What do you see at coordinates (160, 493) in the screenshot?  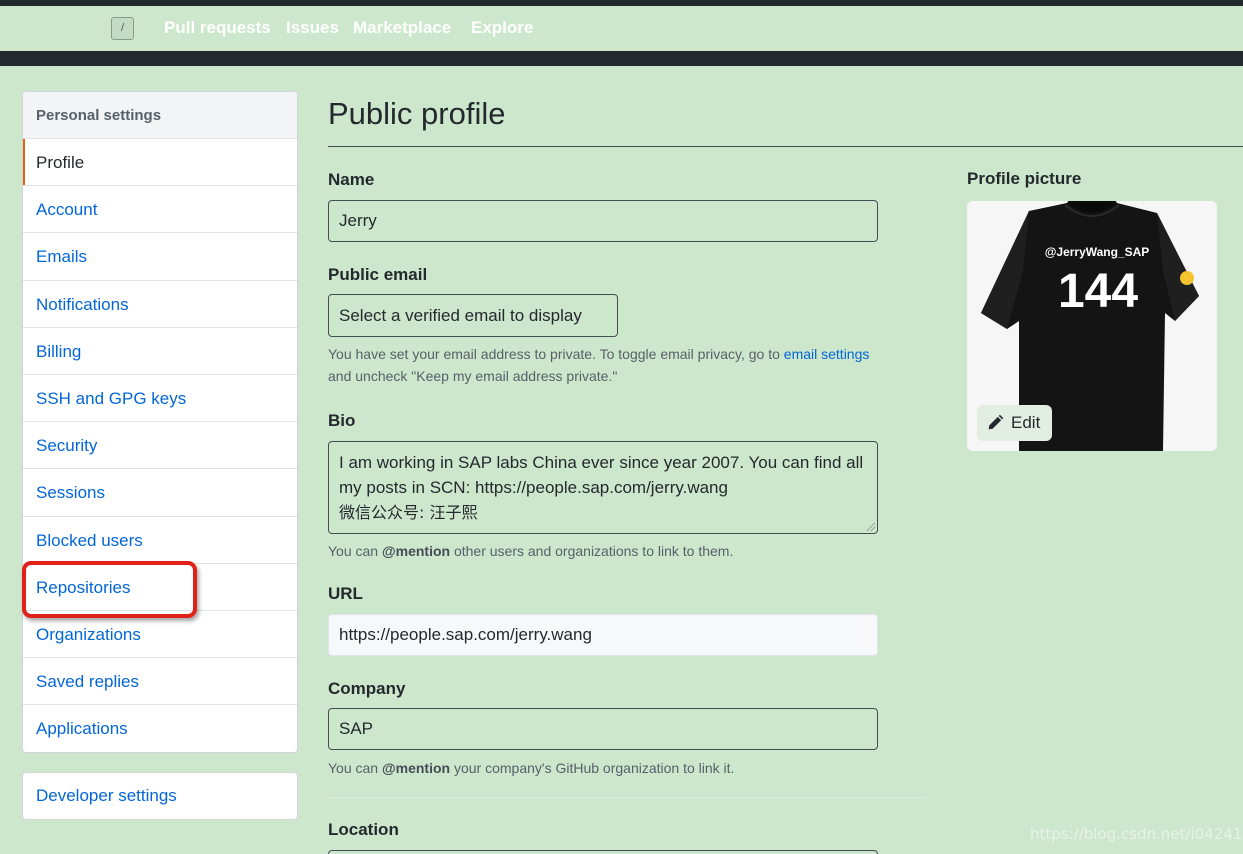 I see `sidebar-item-sessions: Sessions` at bounding box center [160, 493].